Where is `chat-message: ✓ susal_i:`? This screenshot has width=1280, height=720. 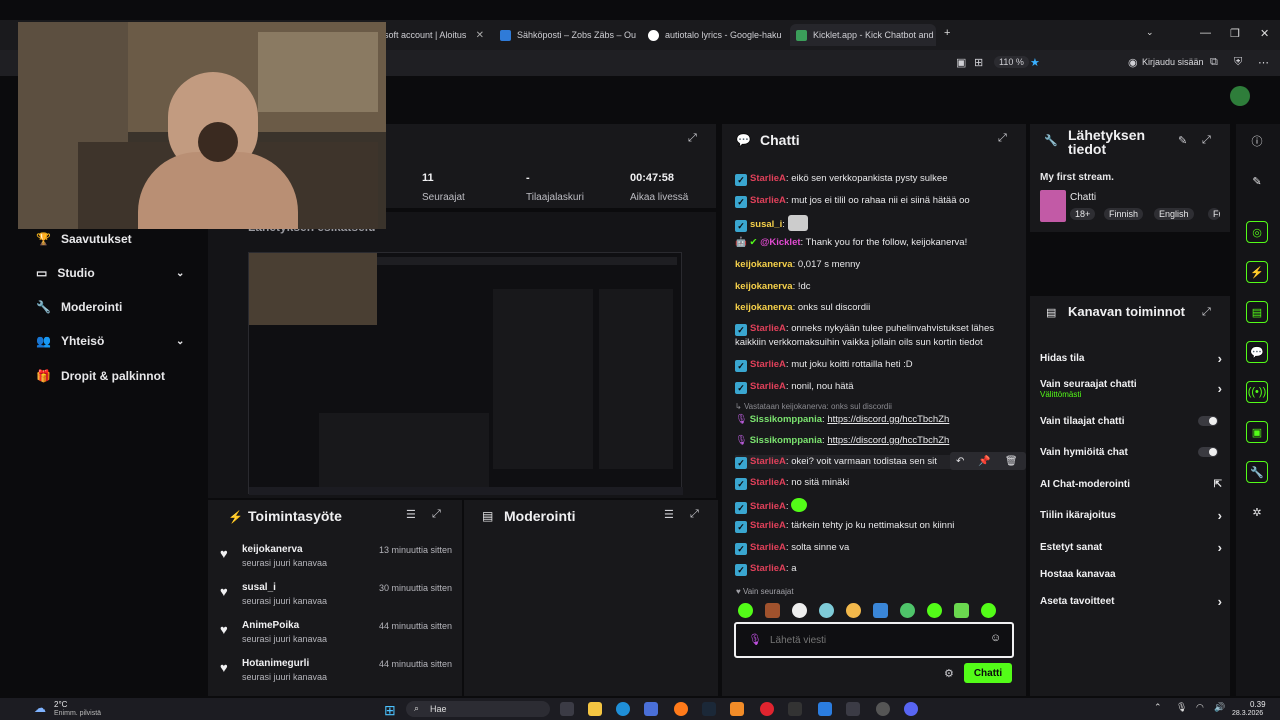 chat-message: ✓ susal_i: is located at coordinates (877, 223).